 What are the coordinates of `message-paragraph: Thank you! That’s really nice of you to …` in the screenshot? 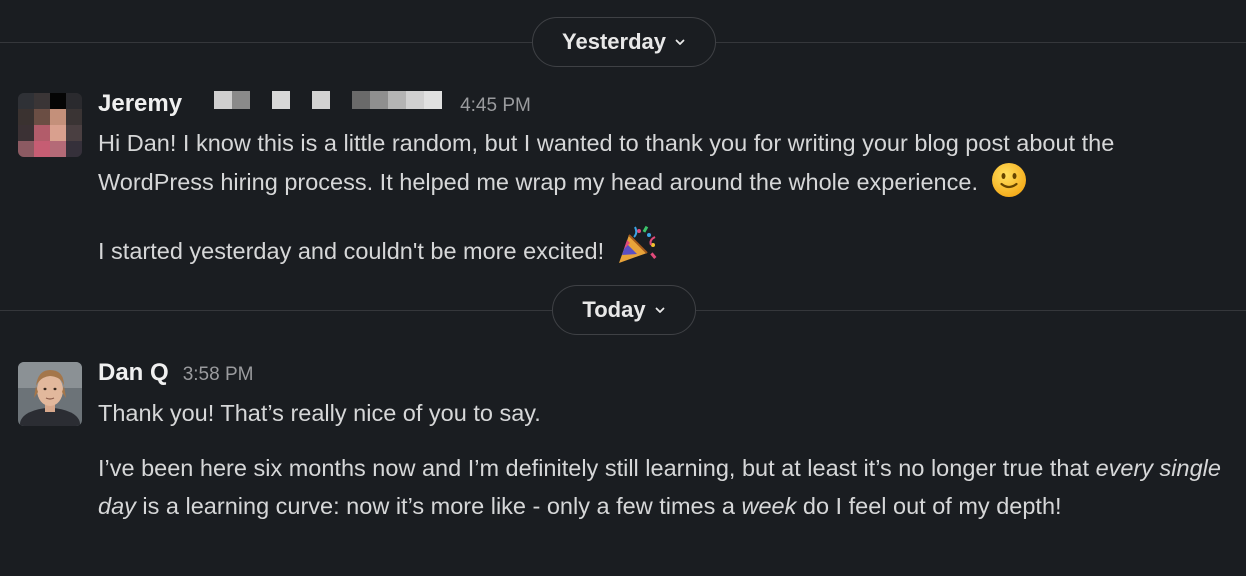 It's located at (319, 413).